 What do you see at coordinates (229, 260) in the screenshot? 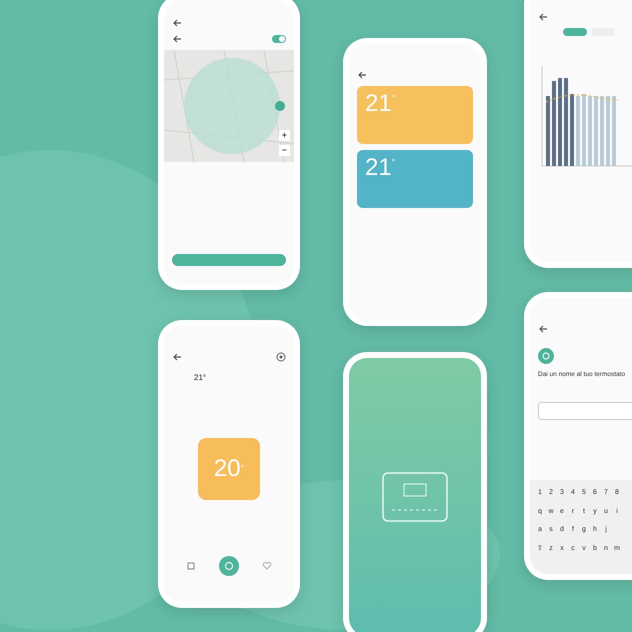
I see `confirm-button` at bounding box center [229, 260].